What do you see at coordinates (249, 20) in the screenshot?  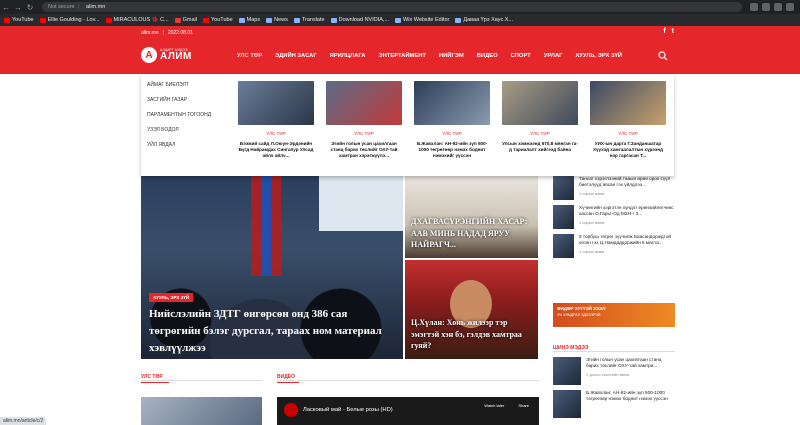 I see `bookmark: Maps` at bounding box center [249, 20].